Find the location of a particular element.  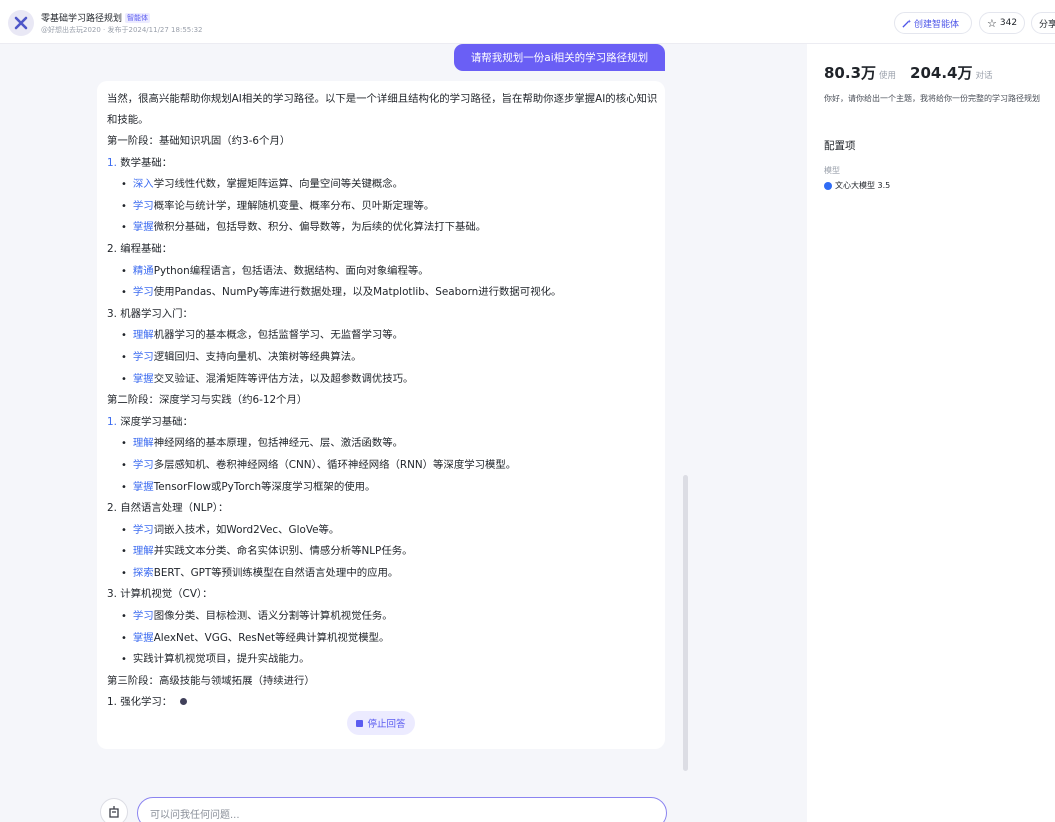

bullet-item: 学习图像分类、目标检测、语义分割等计算机视觉任务。 is located at coordinates (381, 617).